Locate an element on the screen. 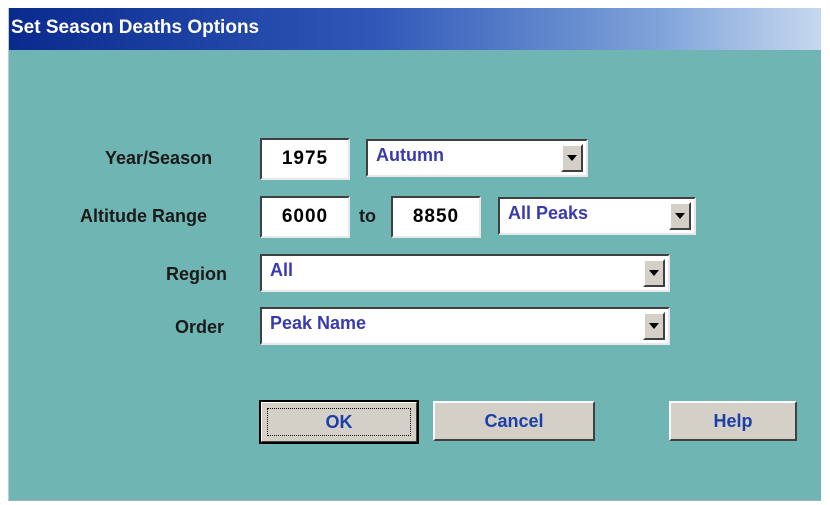 The image size is (830, 505). help-button: Help is located at coordinates (733, 421).